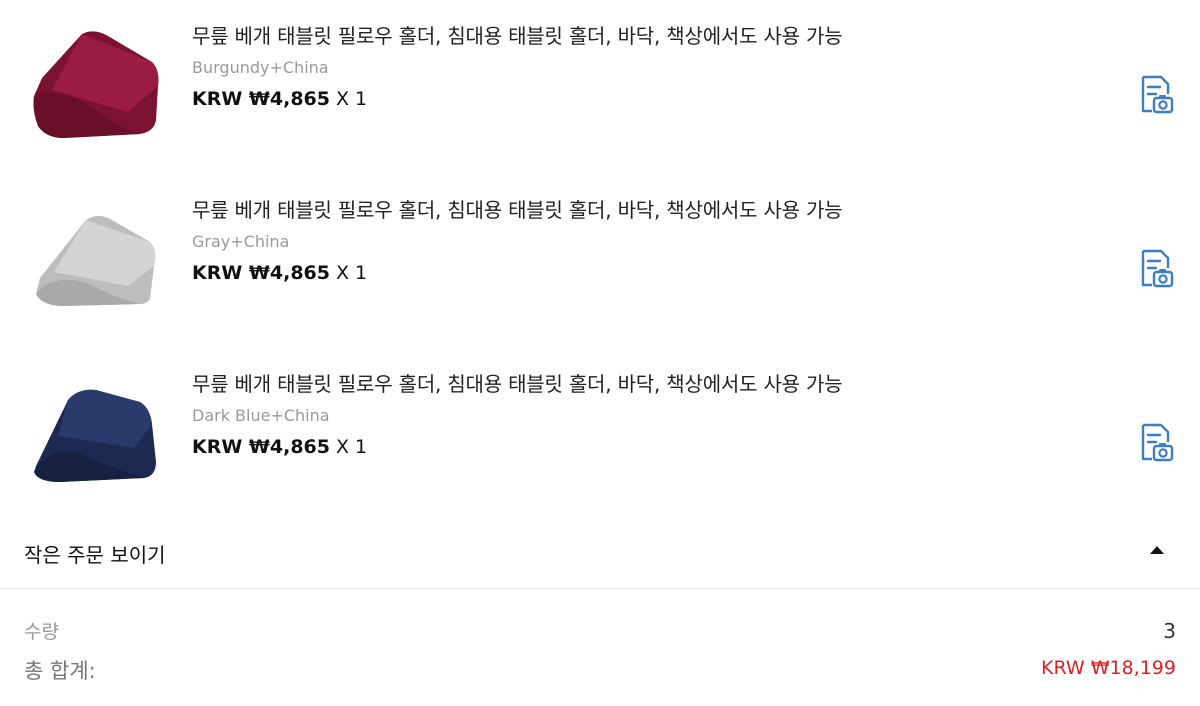 This screenshot has height=706, width=1200. I want to click on quantity-value: 3, so click(1169, 631).